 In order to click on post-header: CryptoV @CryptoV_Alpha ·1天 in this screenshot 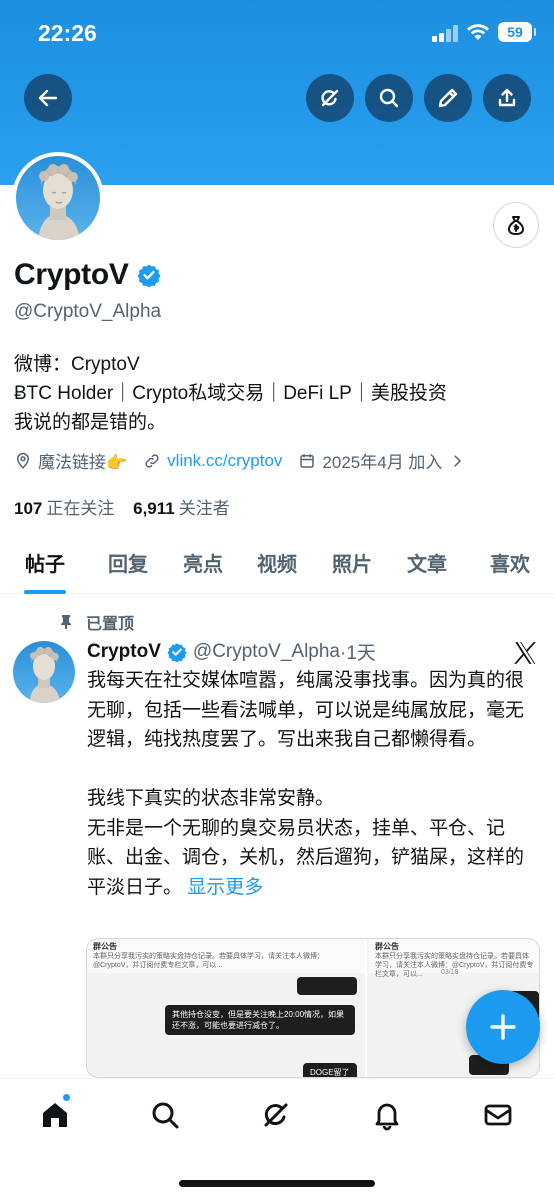, I will do `click(231, 651)`.